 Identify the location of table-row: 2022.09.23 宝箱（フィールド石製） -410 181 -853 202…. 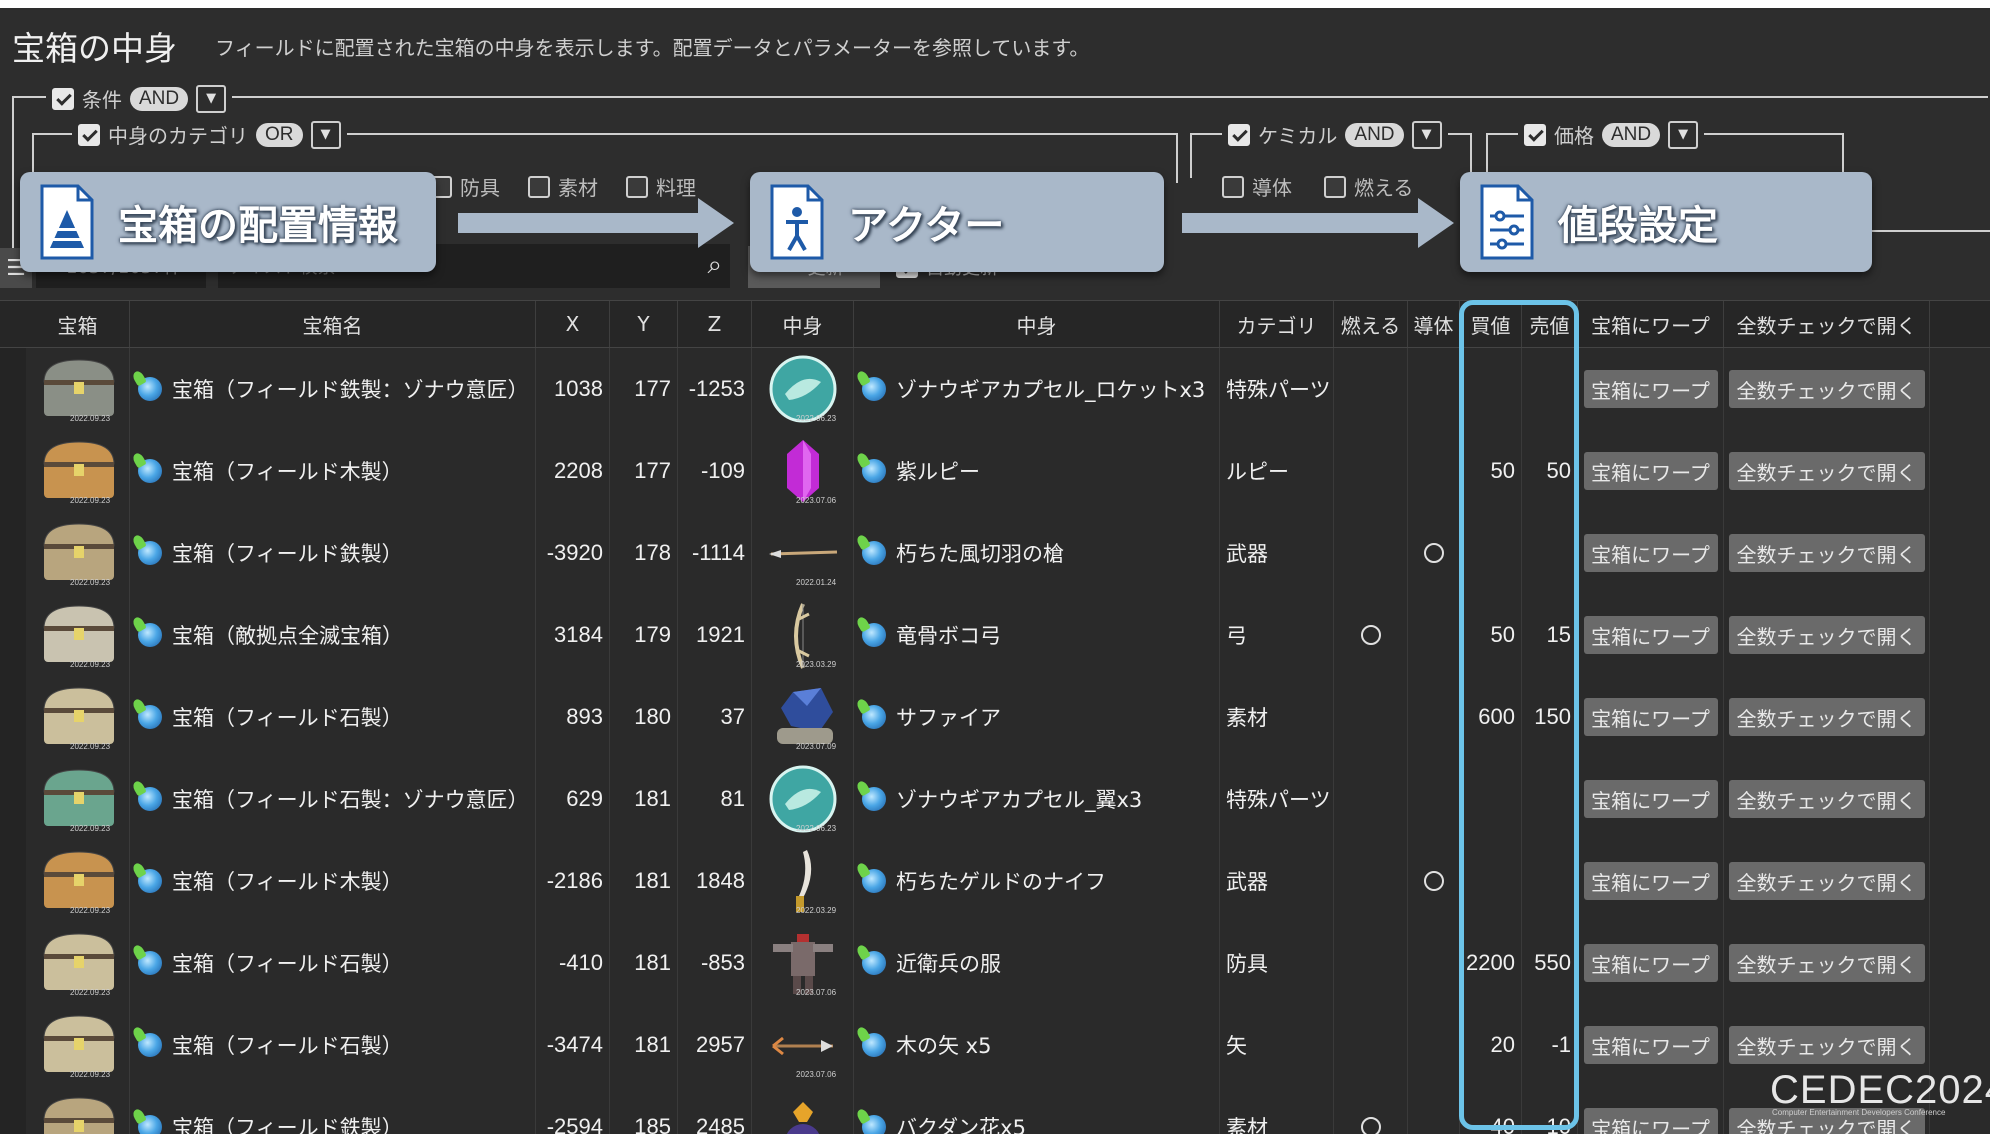
(995, 963).